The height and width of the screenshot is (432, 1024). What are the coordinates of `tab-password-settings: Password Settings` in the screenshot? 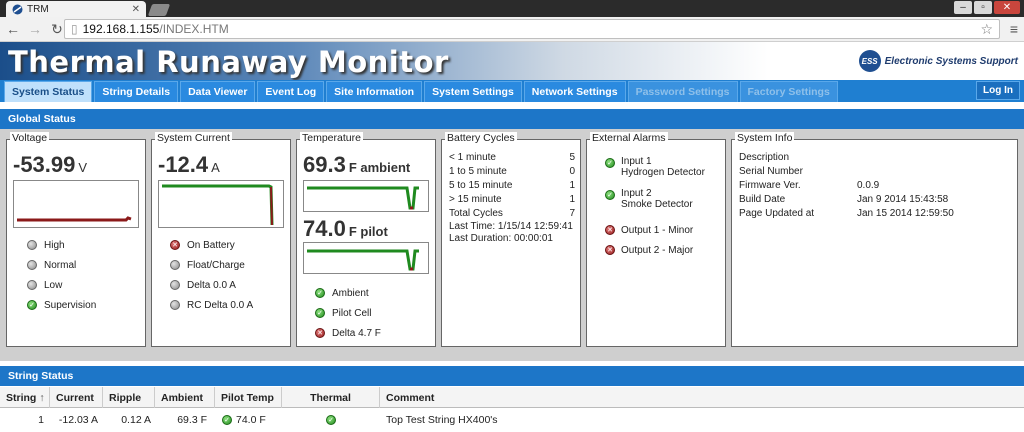 It's located at (682, 91).